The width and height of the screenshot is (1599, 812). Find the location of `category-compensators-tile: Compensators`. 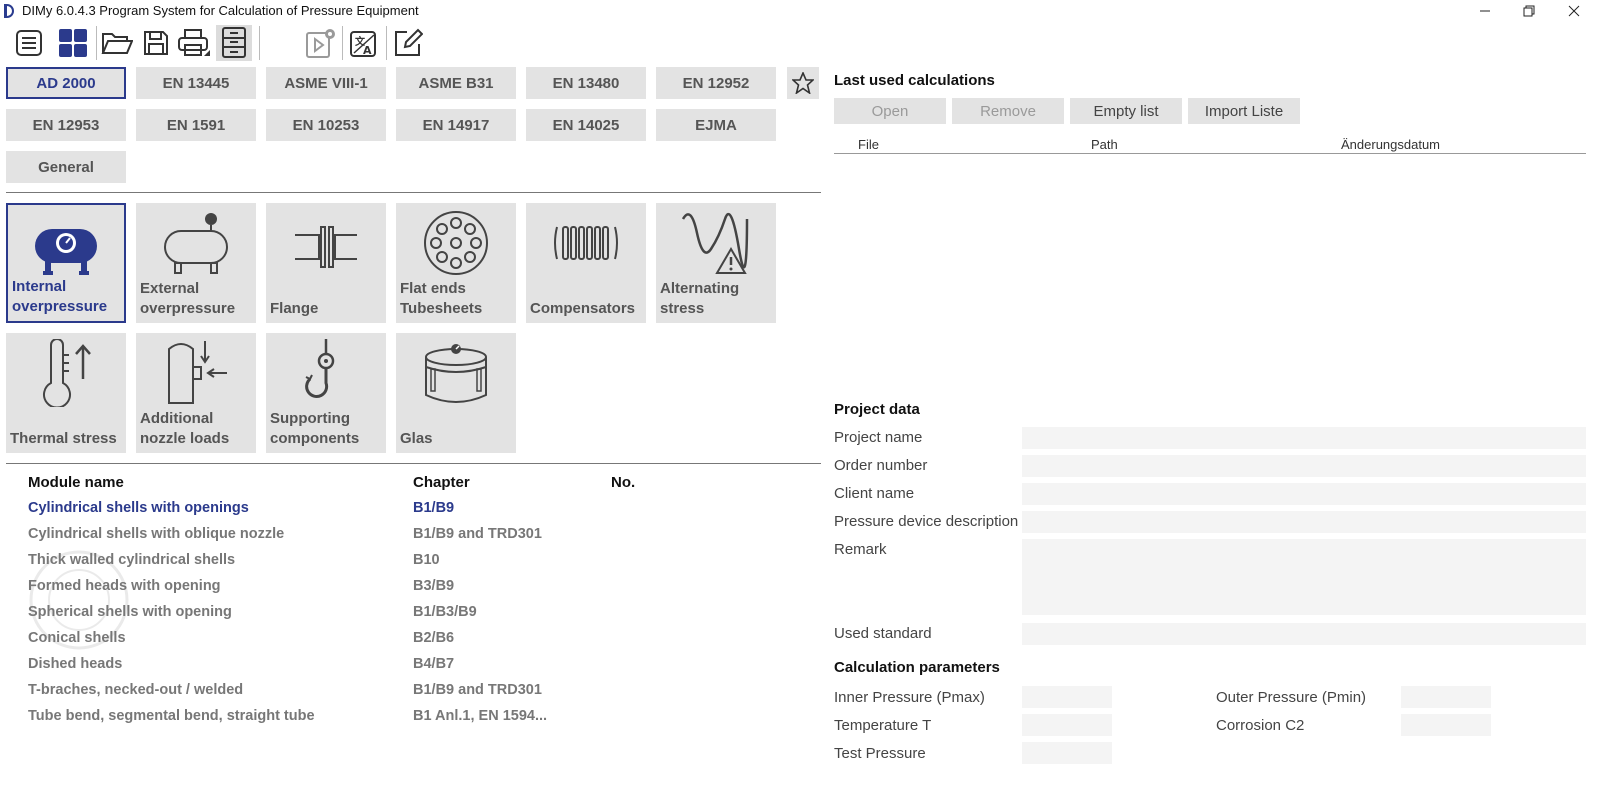

category-compensators-tile: Compensators is located at coordinates (586, 263).